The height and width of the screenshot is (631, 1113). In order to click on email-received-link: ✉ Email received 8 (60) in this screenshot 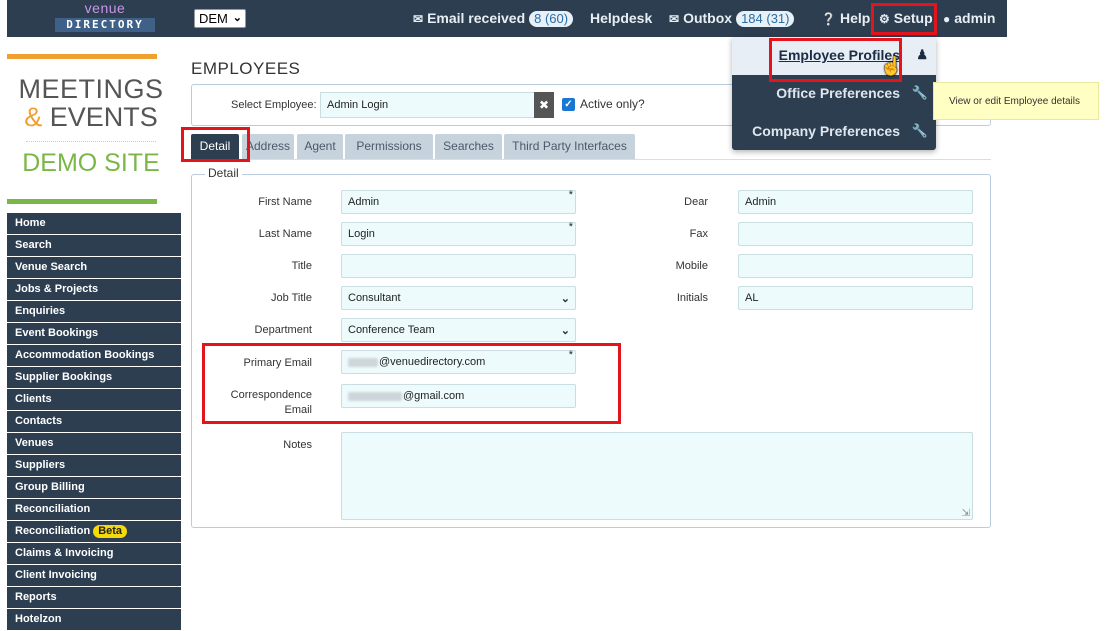, I will do `click(493, 19)`.